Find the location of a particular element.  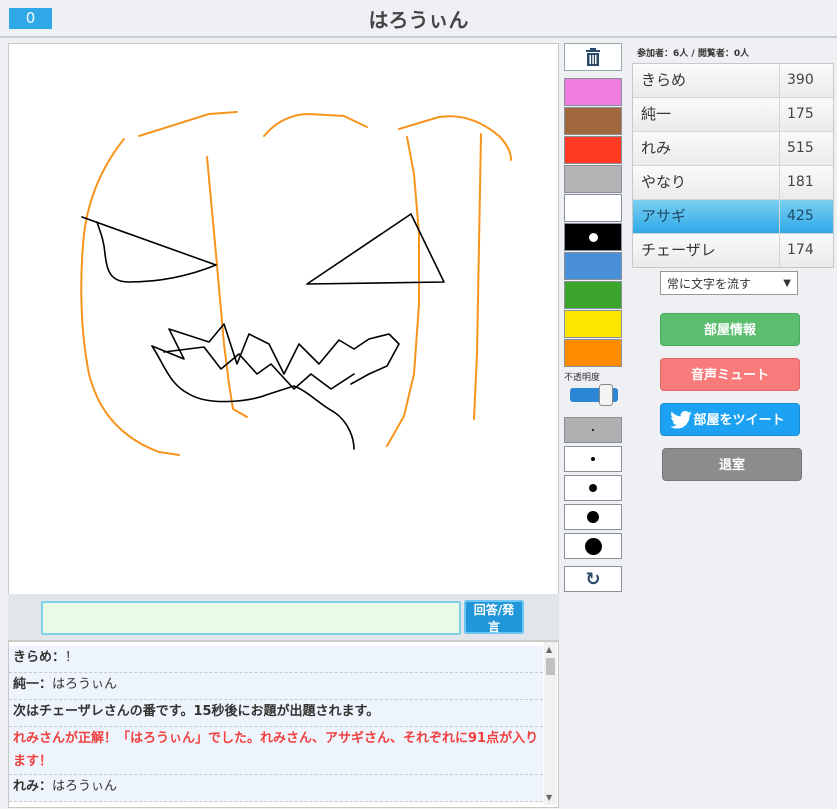

color-swatch-red is located at coordinates (593, 150).